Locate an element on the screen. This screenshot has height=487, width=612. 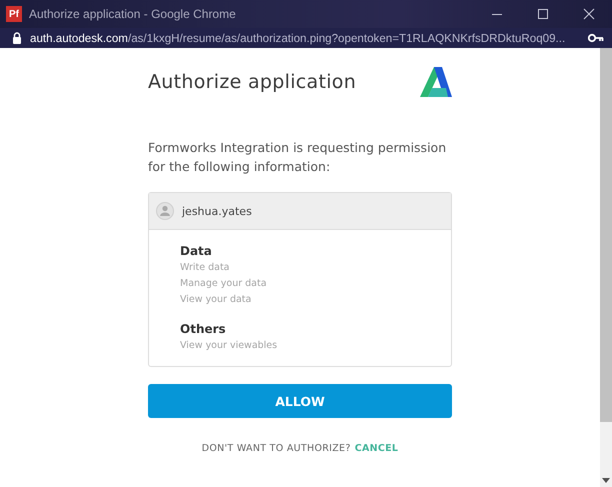
permission-item: View your viewables is located at coordinates (229, 346).